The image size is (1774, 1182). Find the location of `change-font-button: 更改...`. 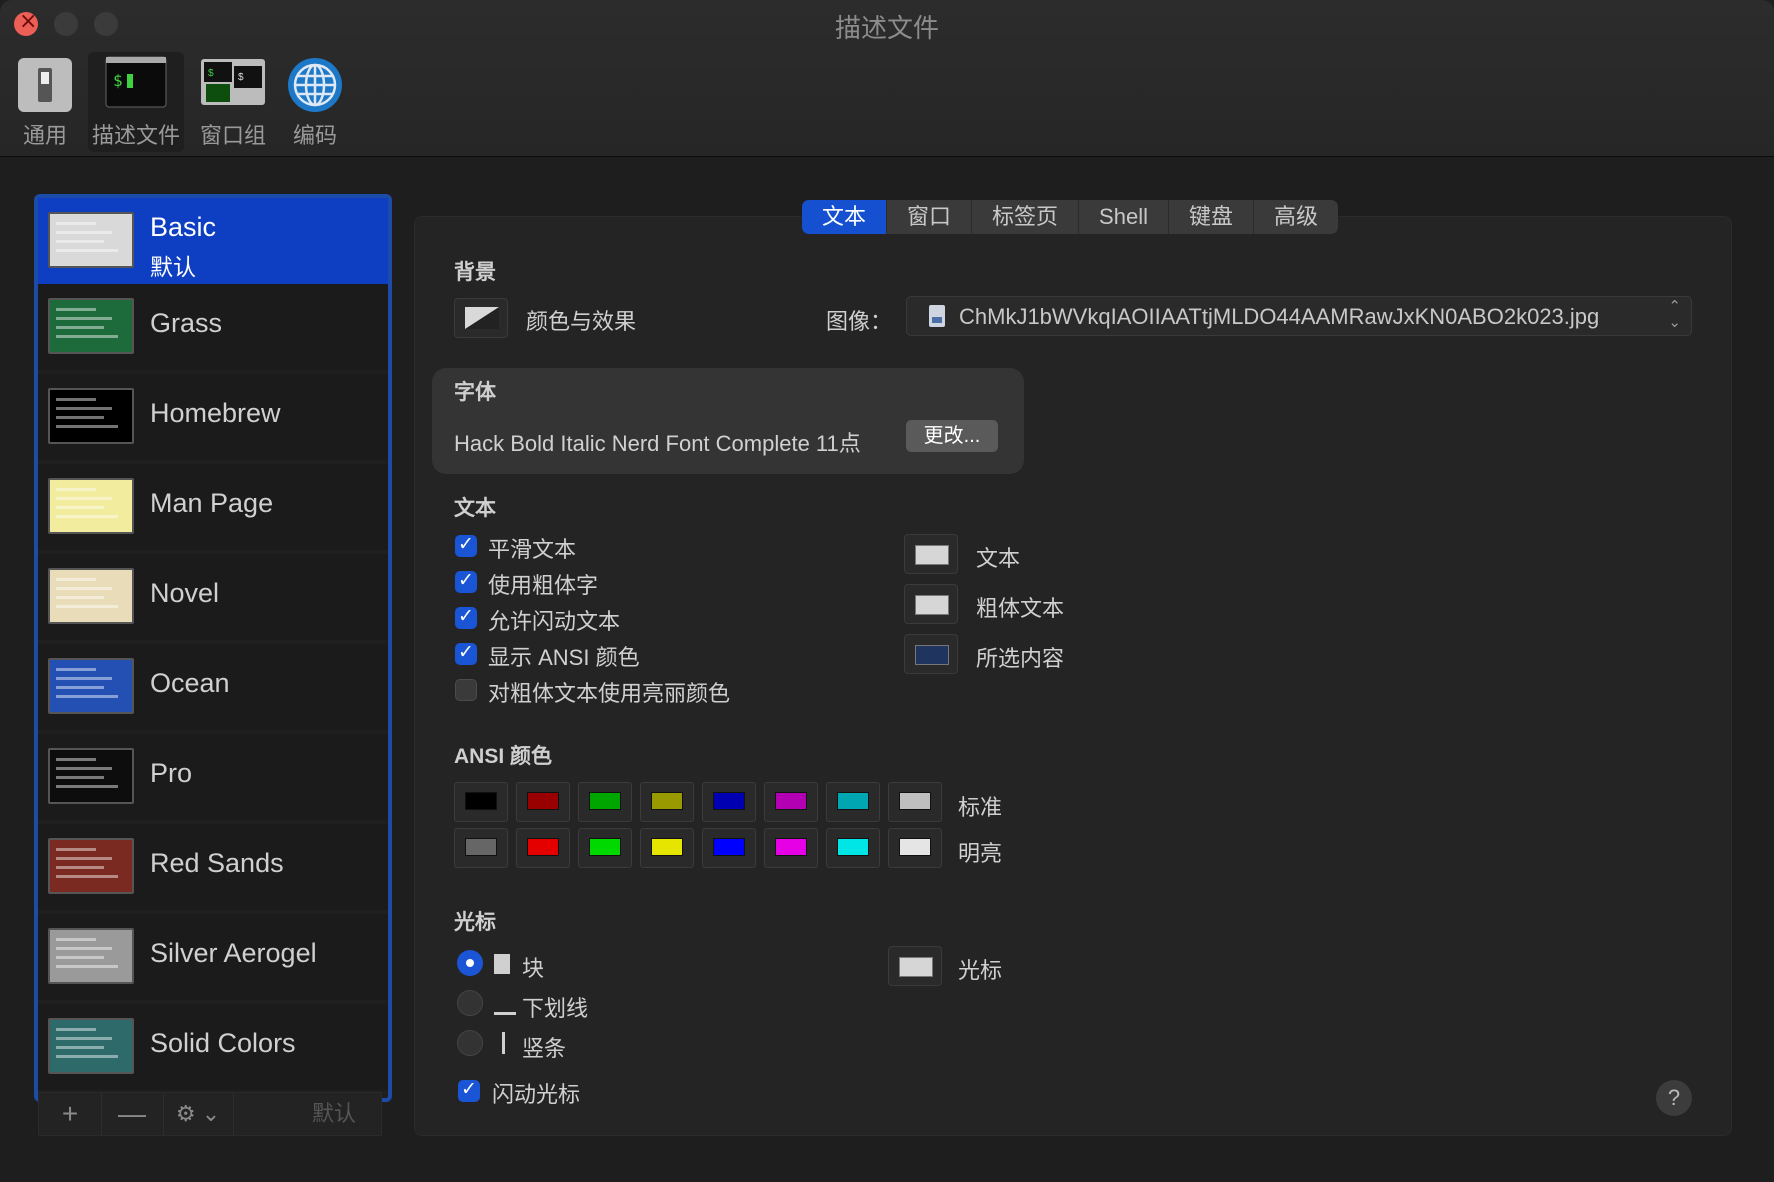

change-font-button: 更改... is located at coordinates (952, 436).